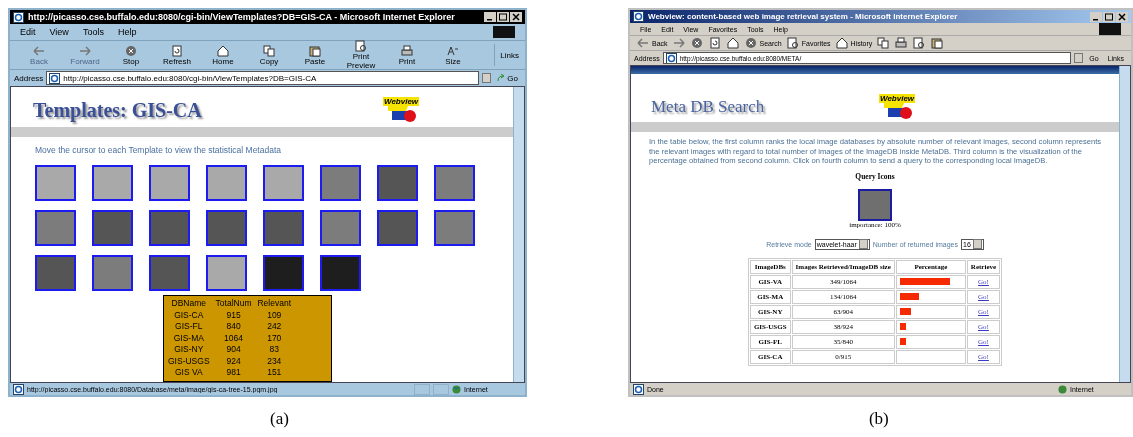  What do you see at coordinates (233, 361) in the screenshot?
I see `table-cell-text: 924` at bounding box center [233, 361].